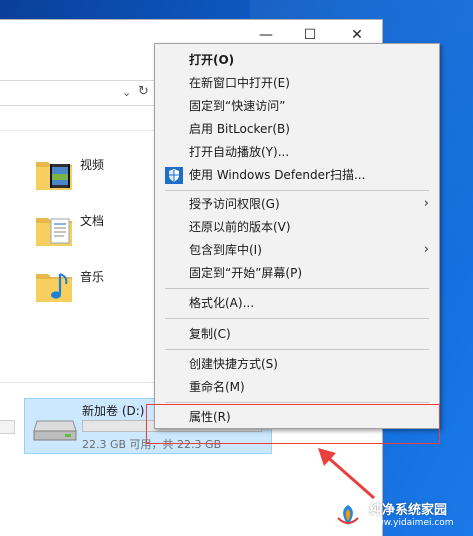  I want to click on menu-item-pin-quick-access: 固定到“快速访问”, so click(297, 106).